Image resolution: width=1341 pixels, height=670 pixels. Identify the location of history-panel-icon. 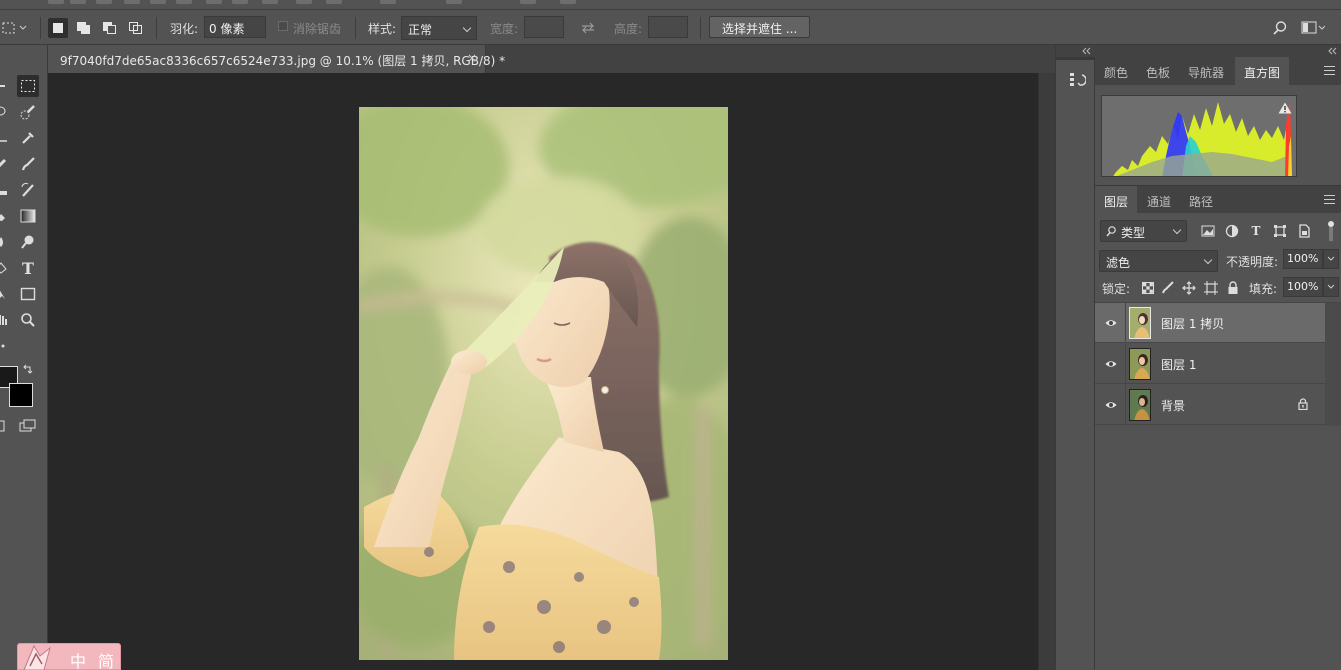
(1077, 80).